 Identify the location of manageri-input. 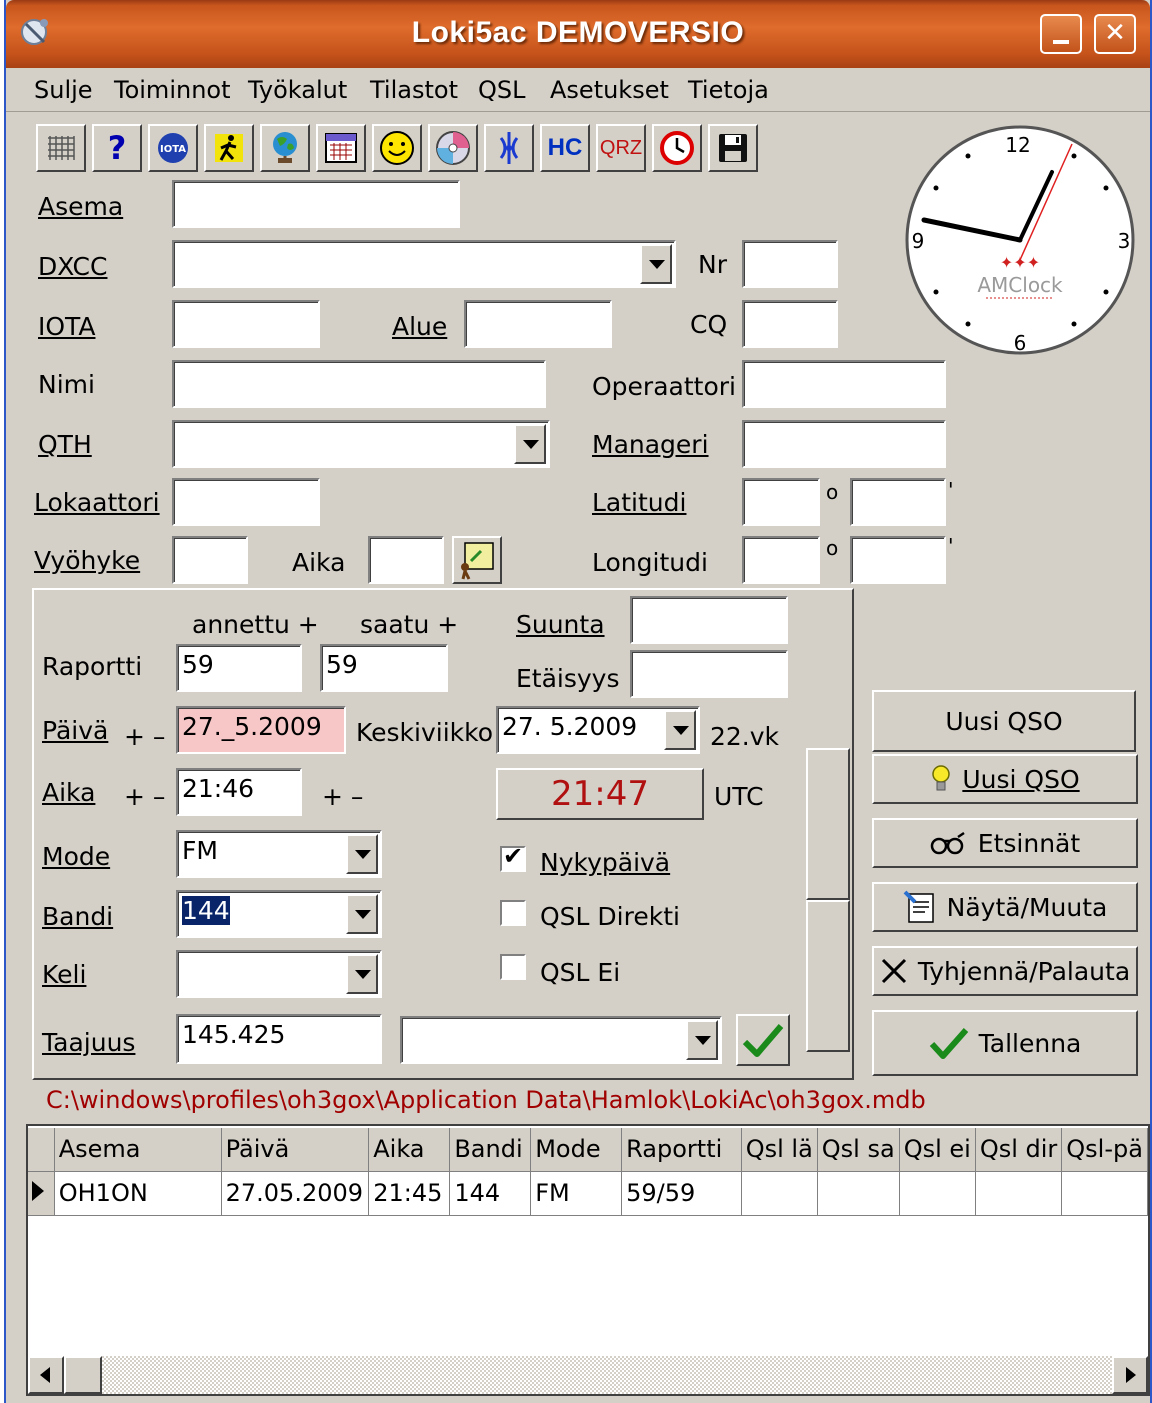
(844, 444).